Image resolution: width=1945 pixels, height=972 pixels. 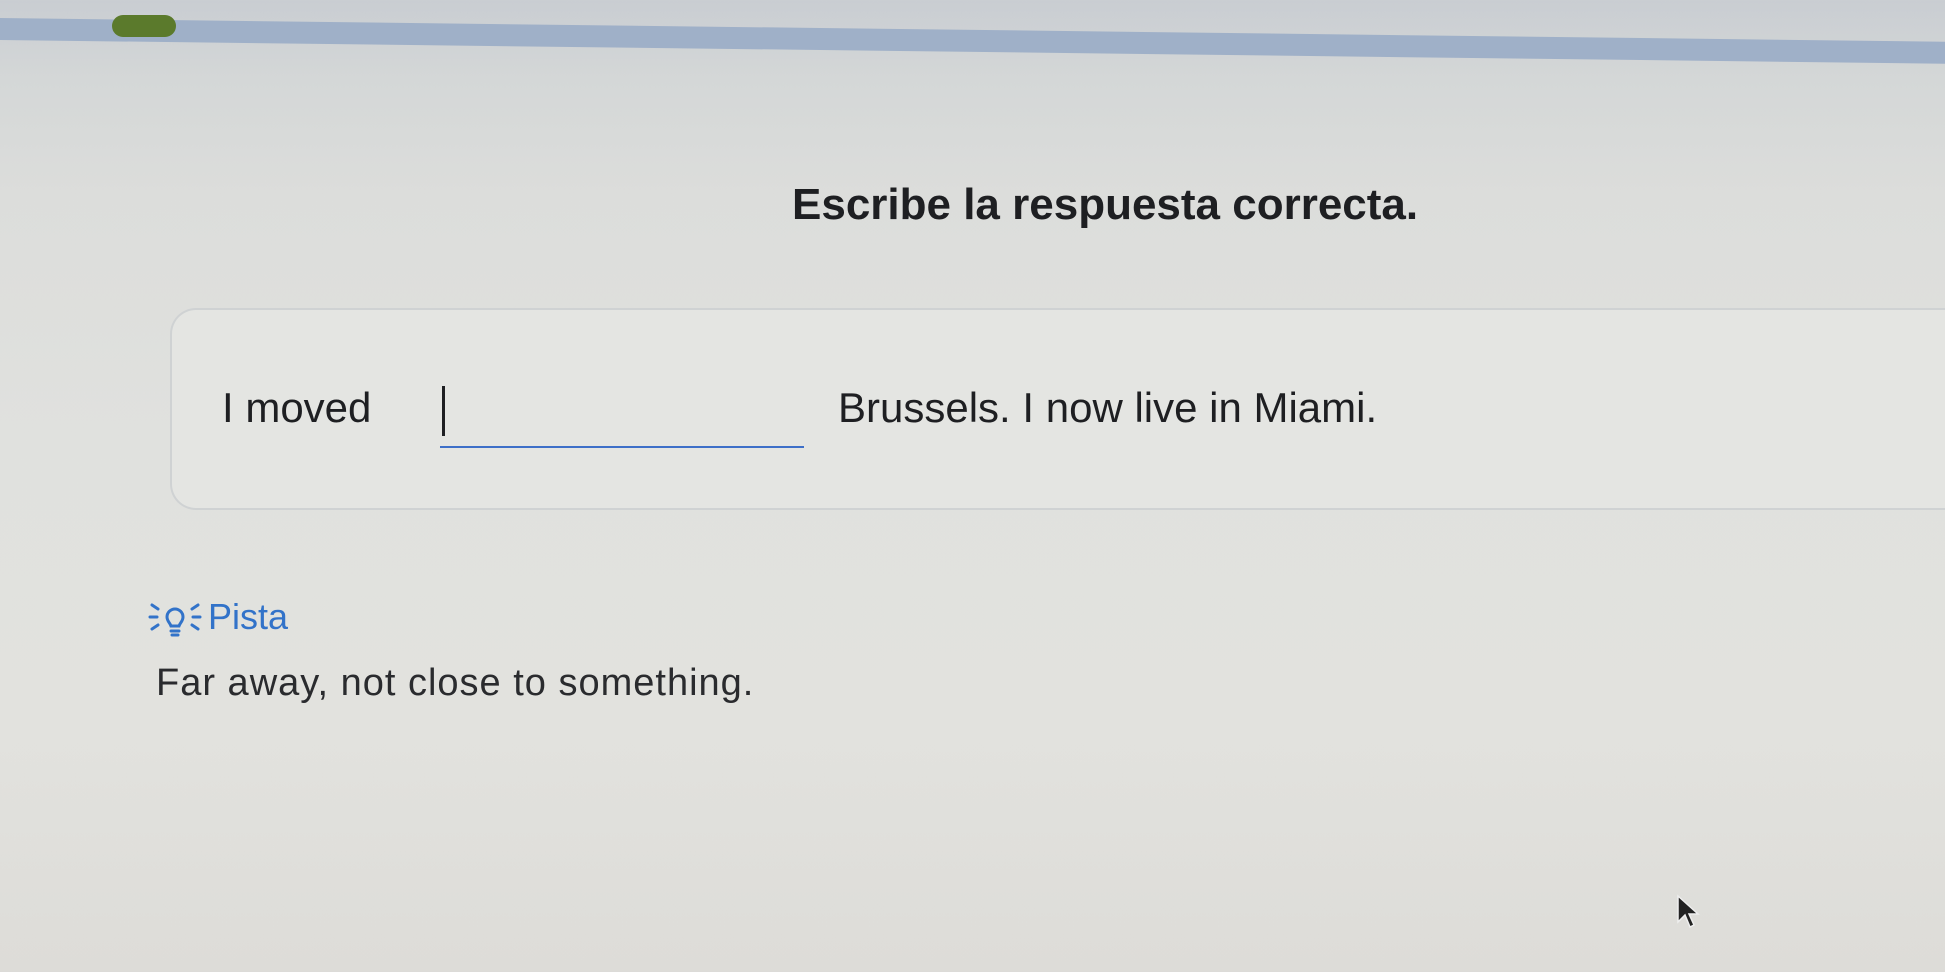 I want to click on sentence-text-after: Brussels. I now live in Miami., so click(x=1108, y=407).